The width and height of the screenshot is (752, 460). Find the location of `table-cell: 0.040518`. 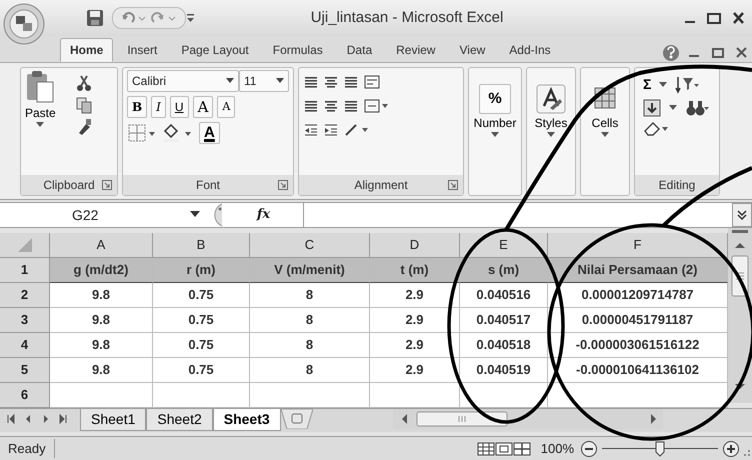

table-cell: 0.040518 is located at coordinates (504, 345).